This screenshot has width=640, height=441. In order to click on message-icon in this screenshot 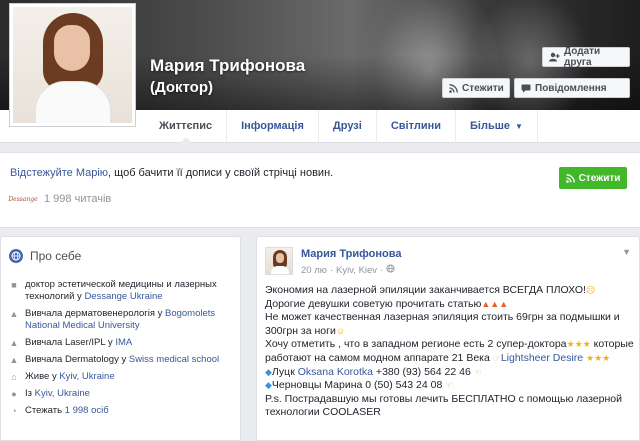, I will do `click(526, 88)`.